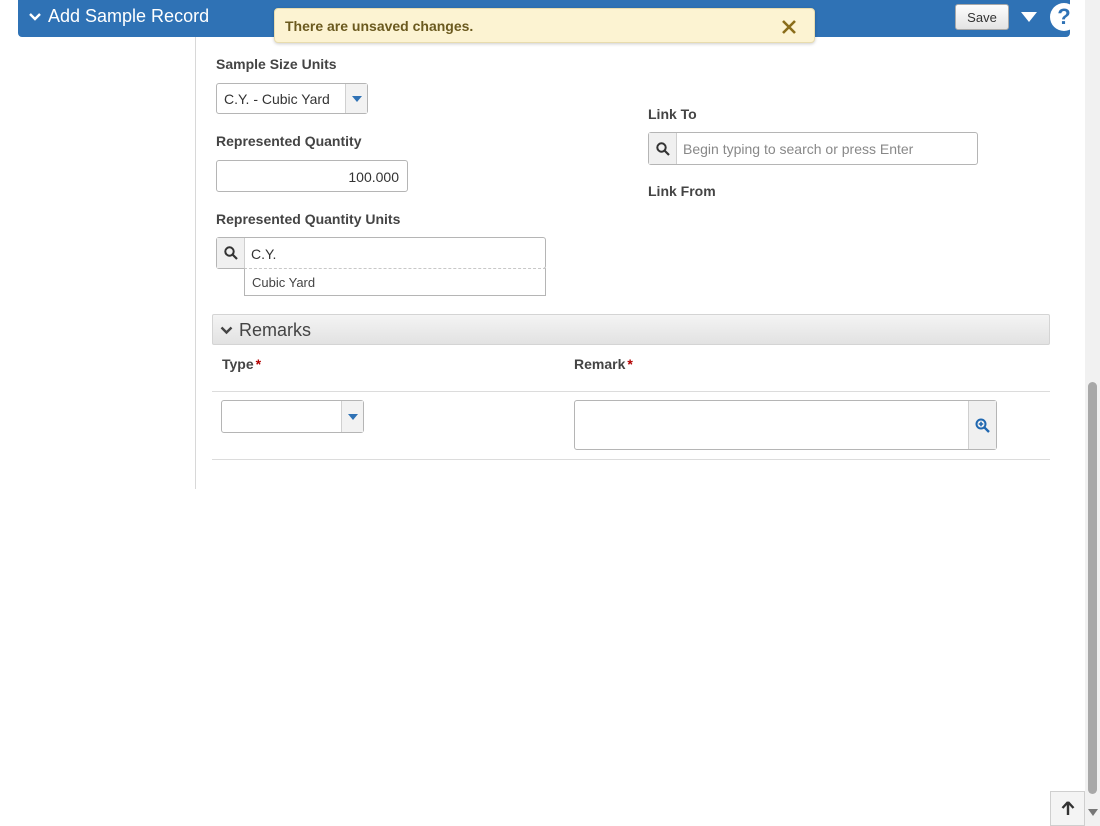 The width and height of the screenshot is (1100, 826). Describe the element at coordinates (544, 25) in the screenshot. I see `unsaved-changes-toast: There are unsaved changes.` at that location.